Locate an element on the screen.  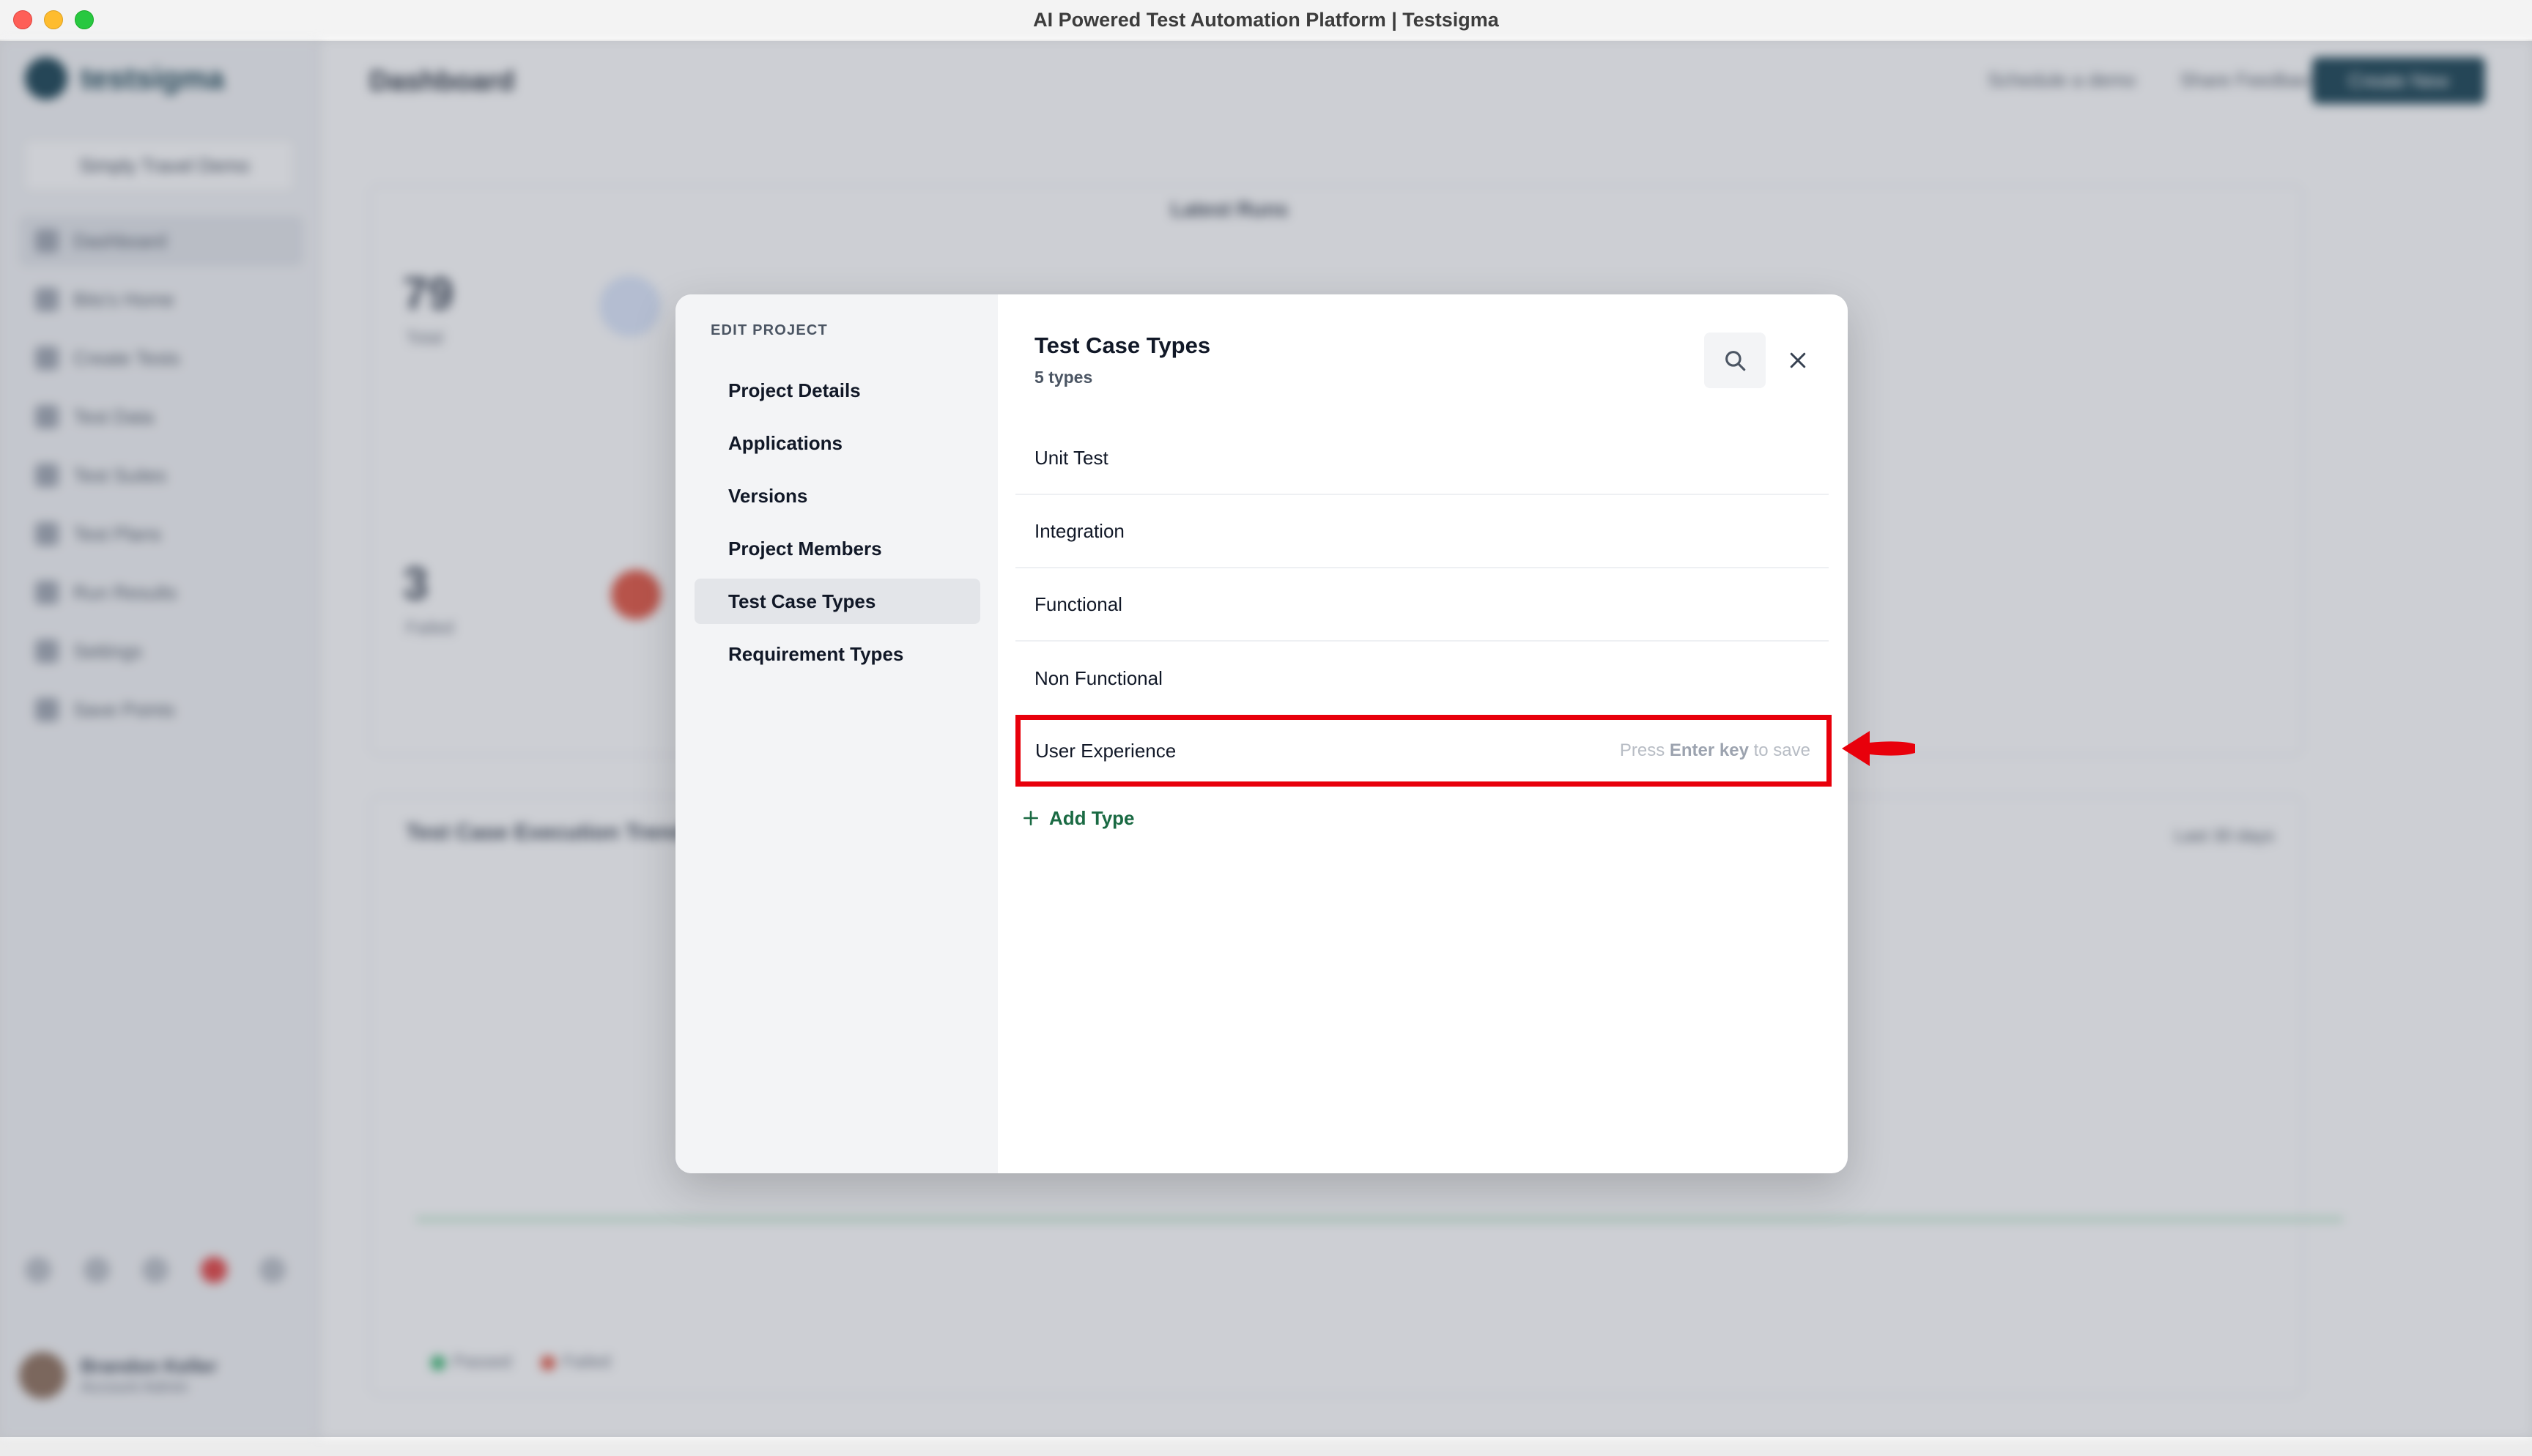
window-maximize-button is located at coordinates (84, 19).